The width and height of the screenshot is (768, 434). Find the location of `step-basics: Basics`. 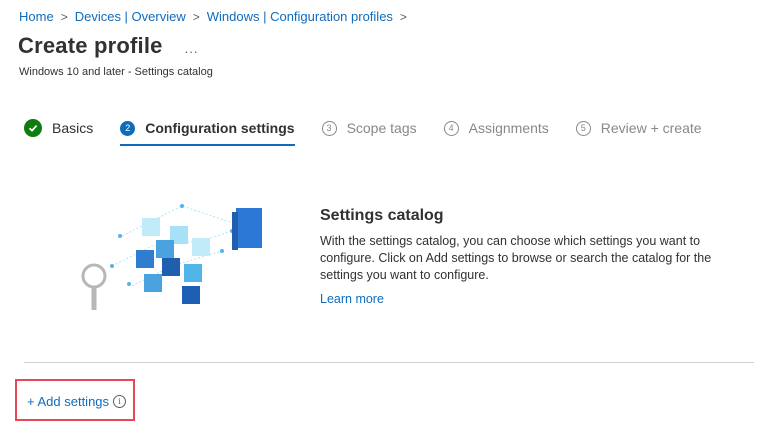

step-basics: Basics is located at coordinates (58, 128).